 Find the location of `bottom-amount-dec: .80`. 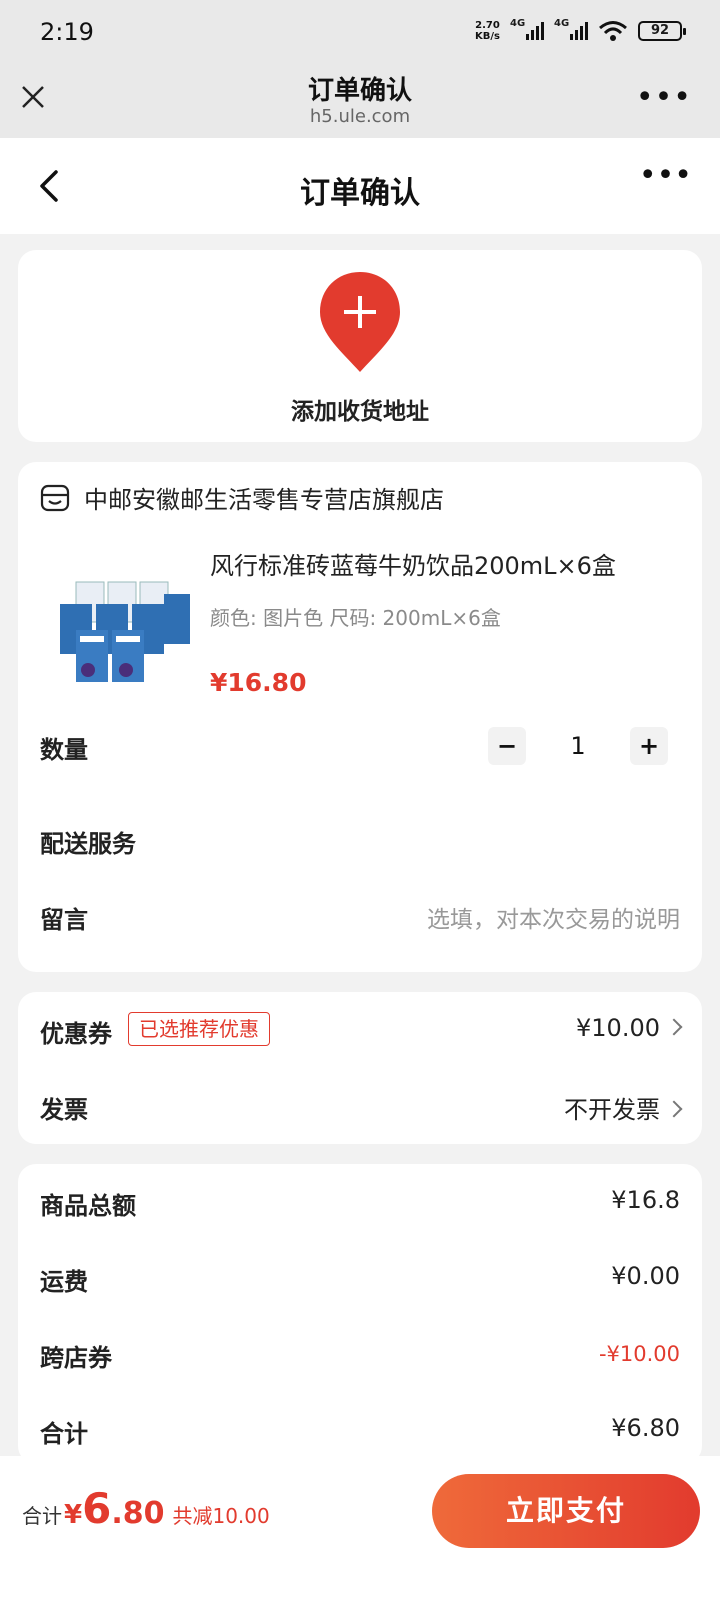

bottom-amount-dec: .80 is located at coordinates (138, 1513).